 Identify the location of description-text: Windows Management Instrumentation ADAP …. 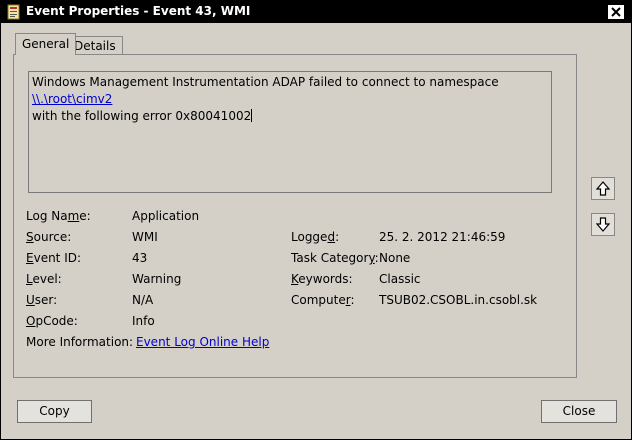
(265, 82).